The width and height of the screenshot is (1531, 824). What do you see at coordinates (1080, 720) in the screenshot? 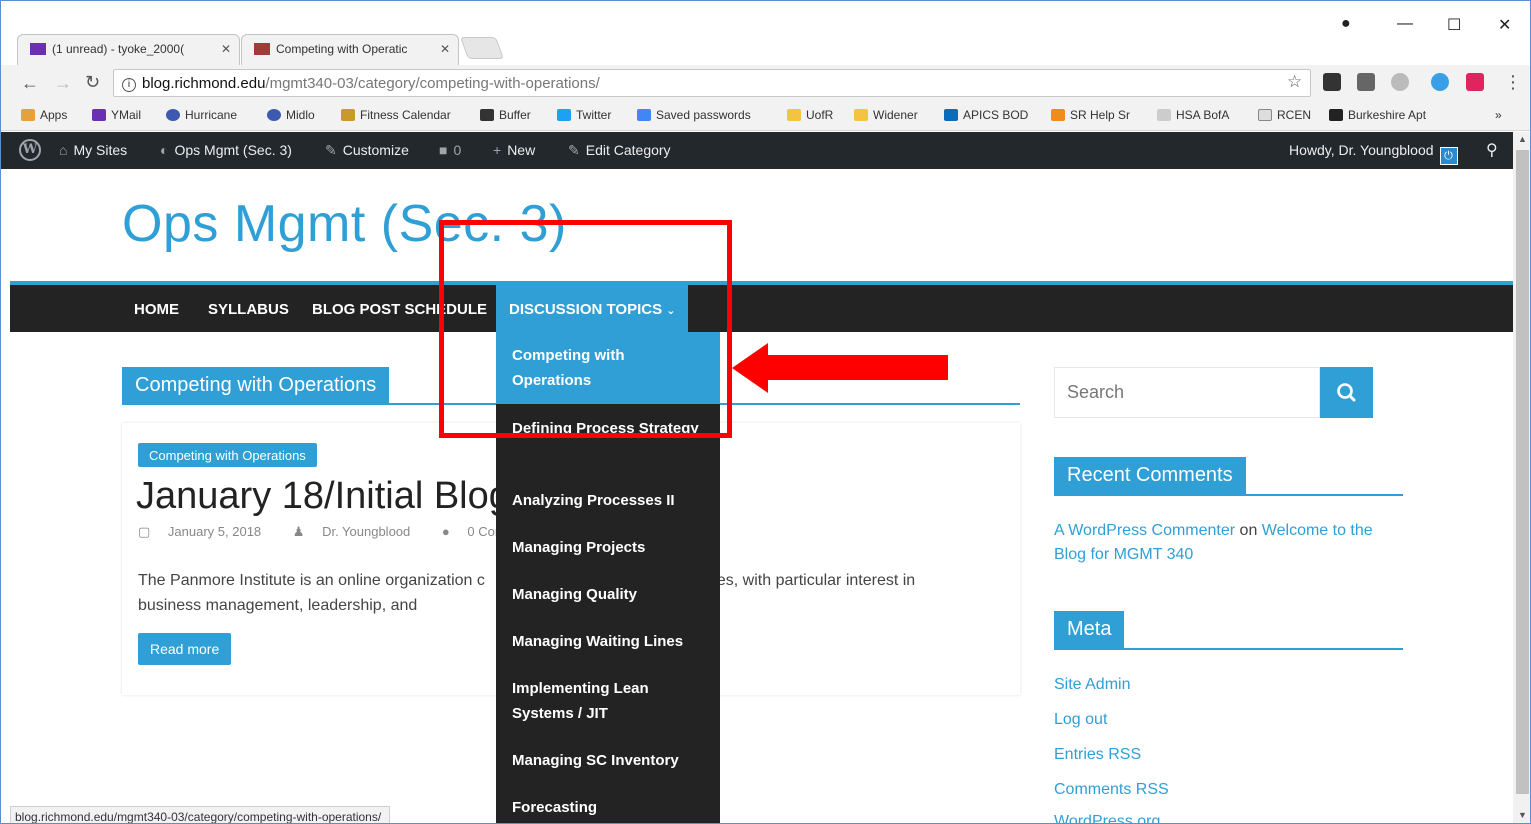
I see `meta-log-out: Log out` at bounding box center [1080, 720].